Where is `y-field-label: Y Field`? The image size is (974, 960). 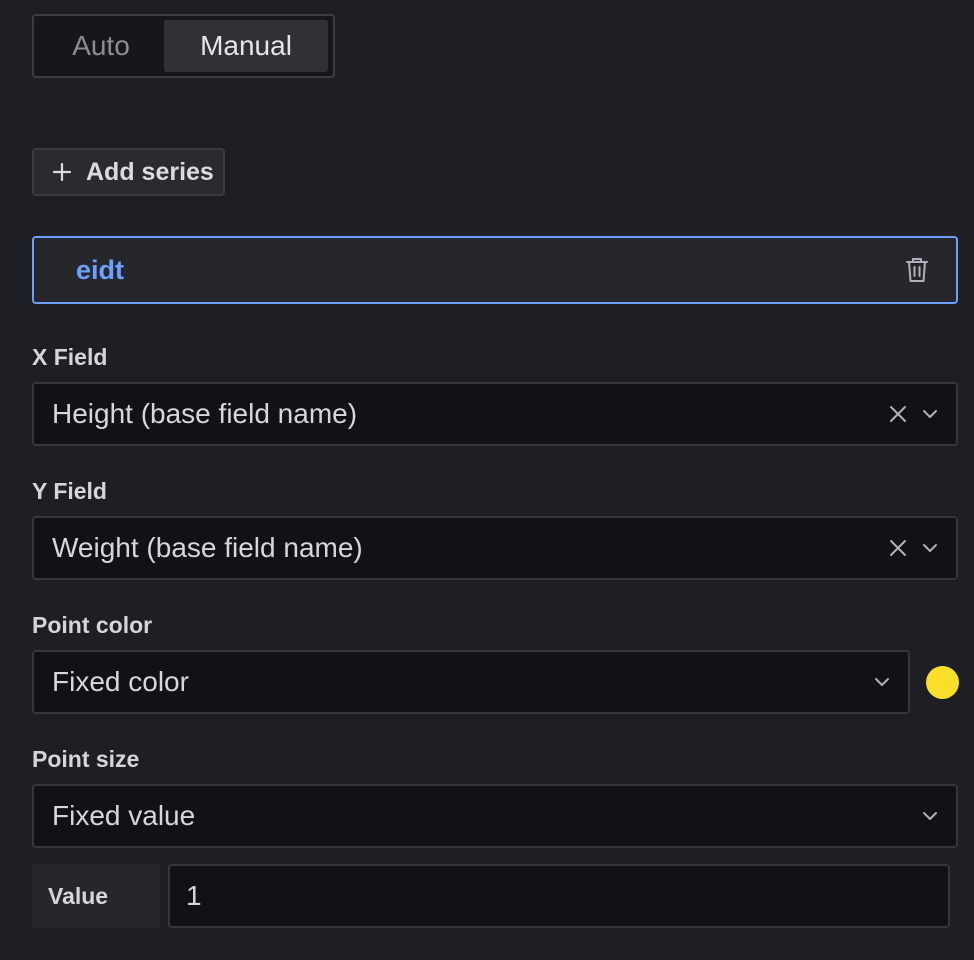
y-field-label: Y Field is located at coordinates (69, 491).